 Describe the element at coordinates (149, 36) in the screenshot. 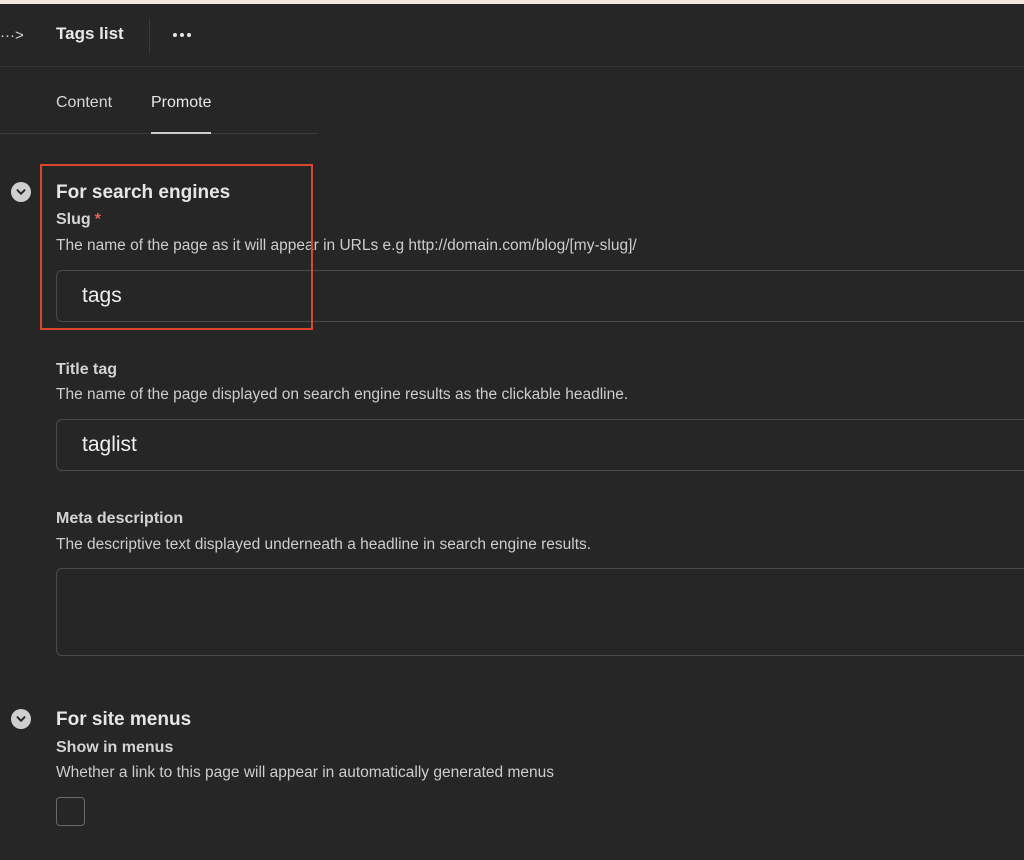

I see `header-divider` at that location.